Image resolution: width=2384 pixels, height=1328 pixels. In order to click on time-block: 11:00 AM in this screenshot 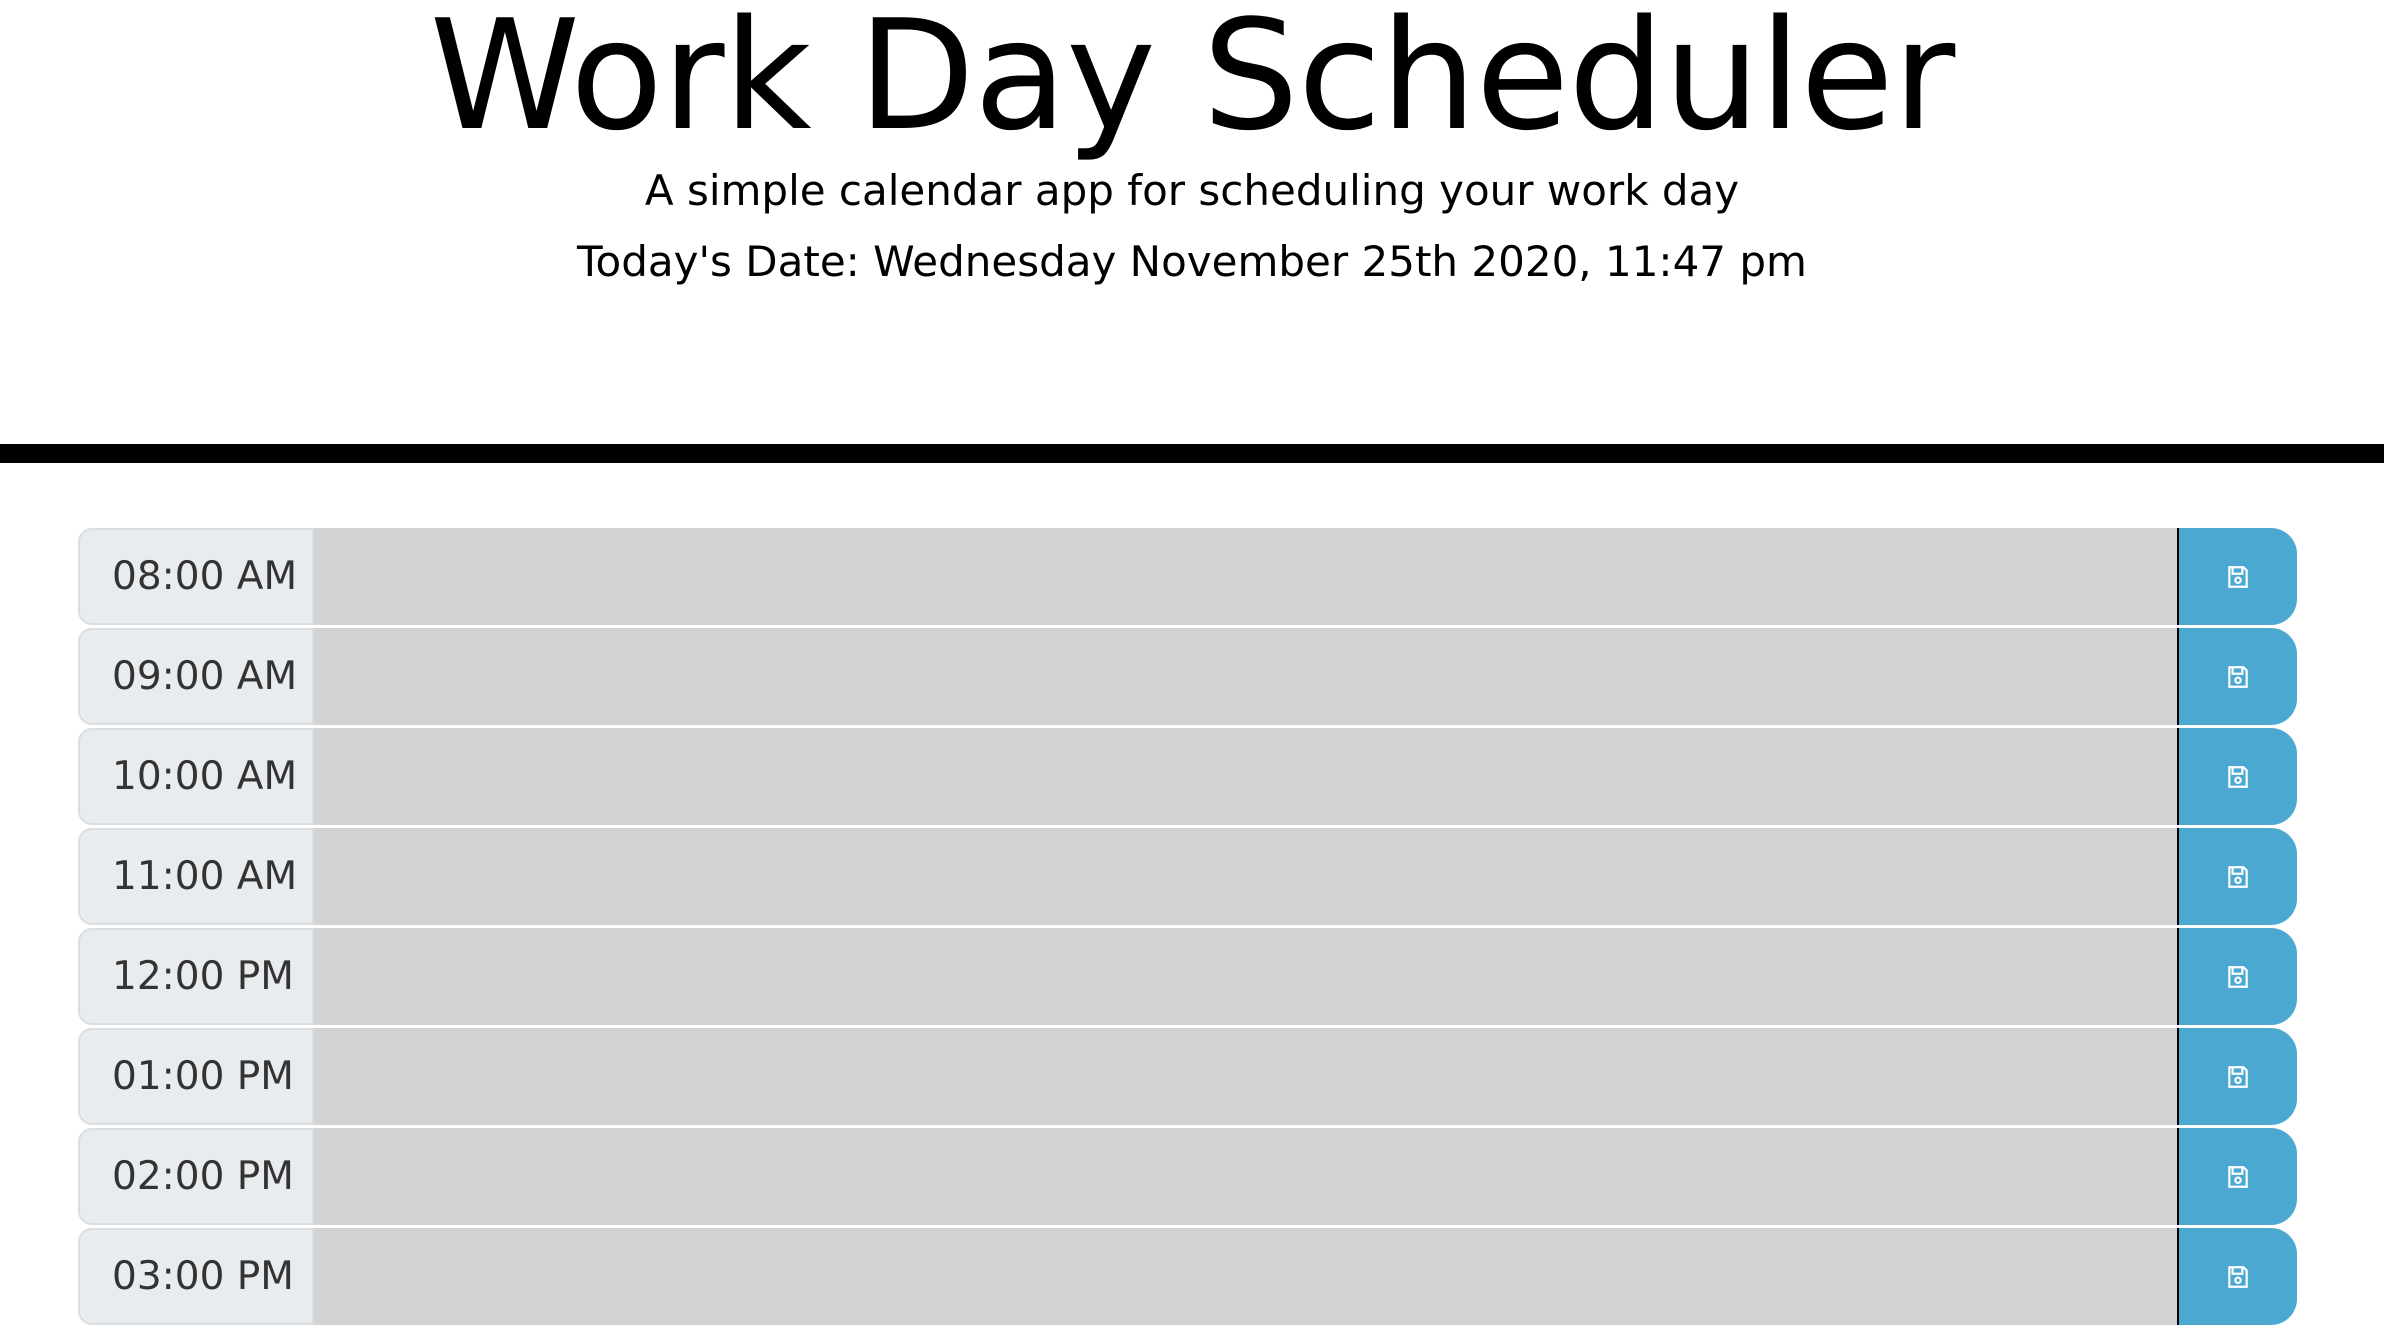, I will do `click(1187, 876)`.